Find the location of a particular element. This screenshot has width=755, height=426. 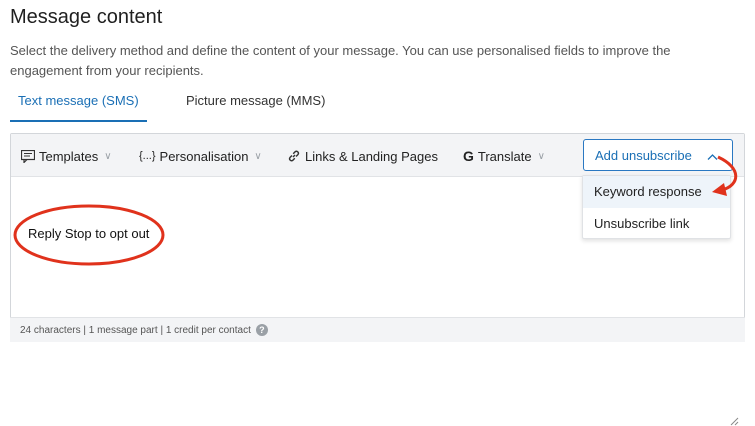

links-landing-pages-button: Links & Landing Pages is located at coordinates (362, 156).